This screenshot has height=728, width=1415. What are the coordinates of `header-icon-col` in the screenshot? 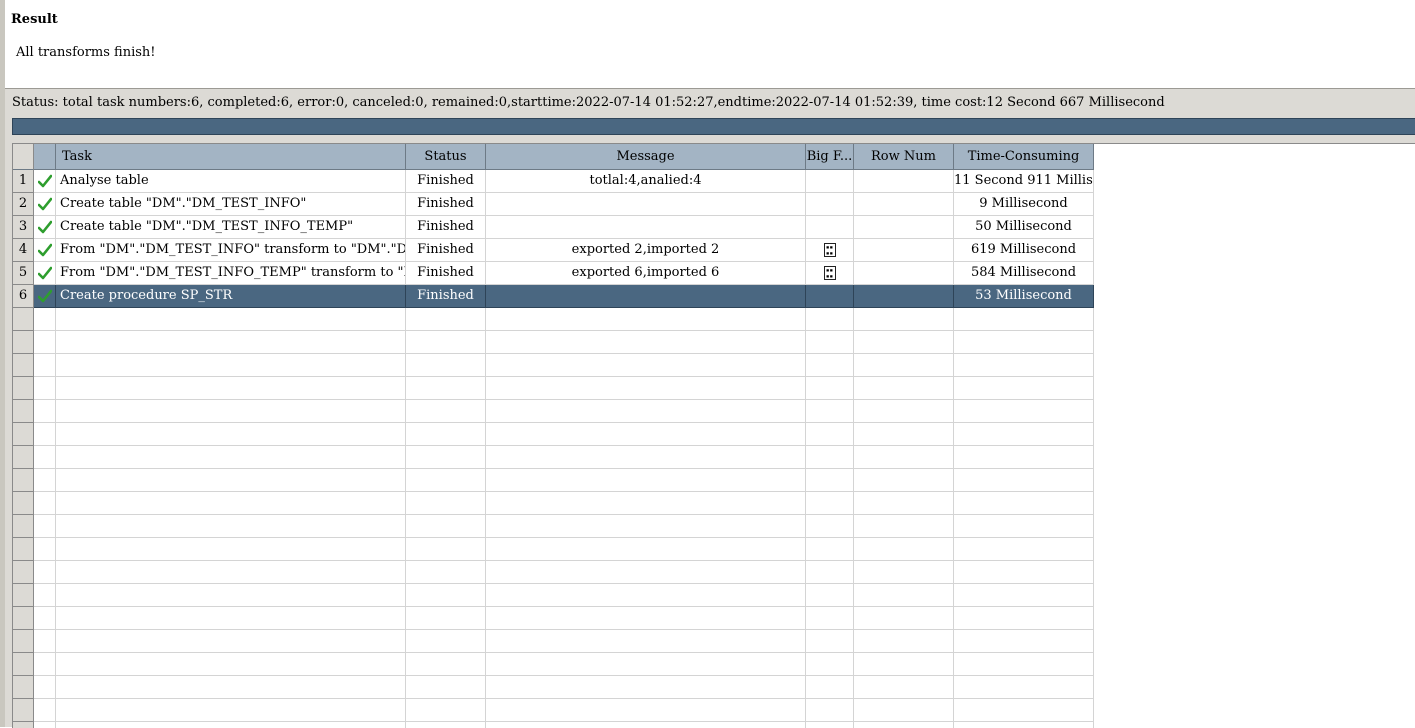 It's located at (45, 157).